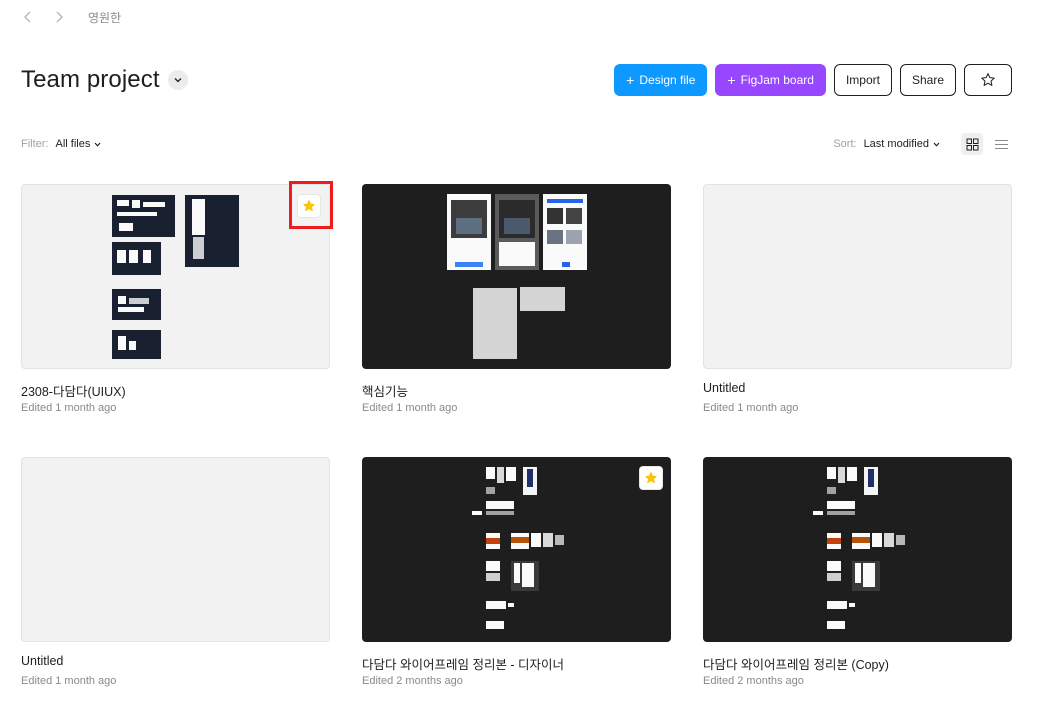  I want to click on new-figjam-board-button: + FigJam board, so click(770, 80).